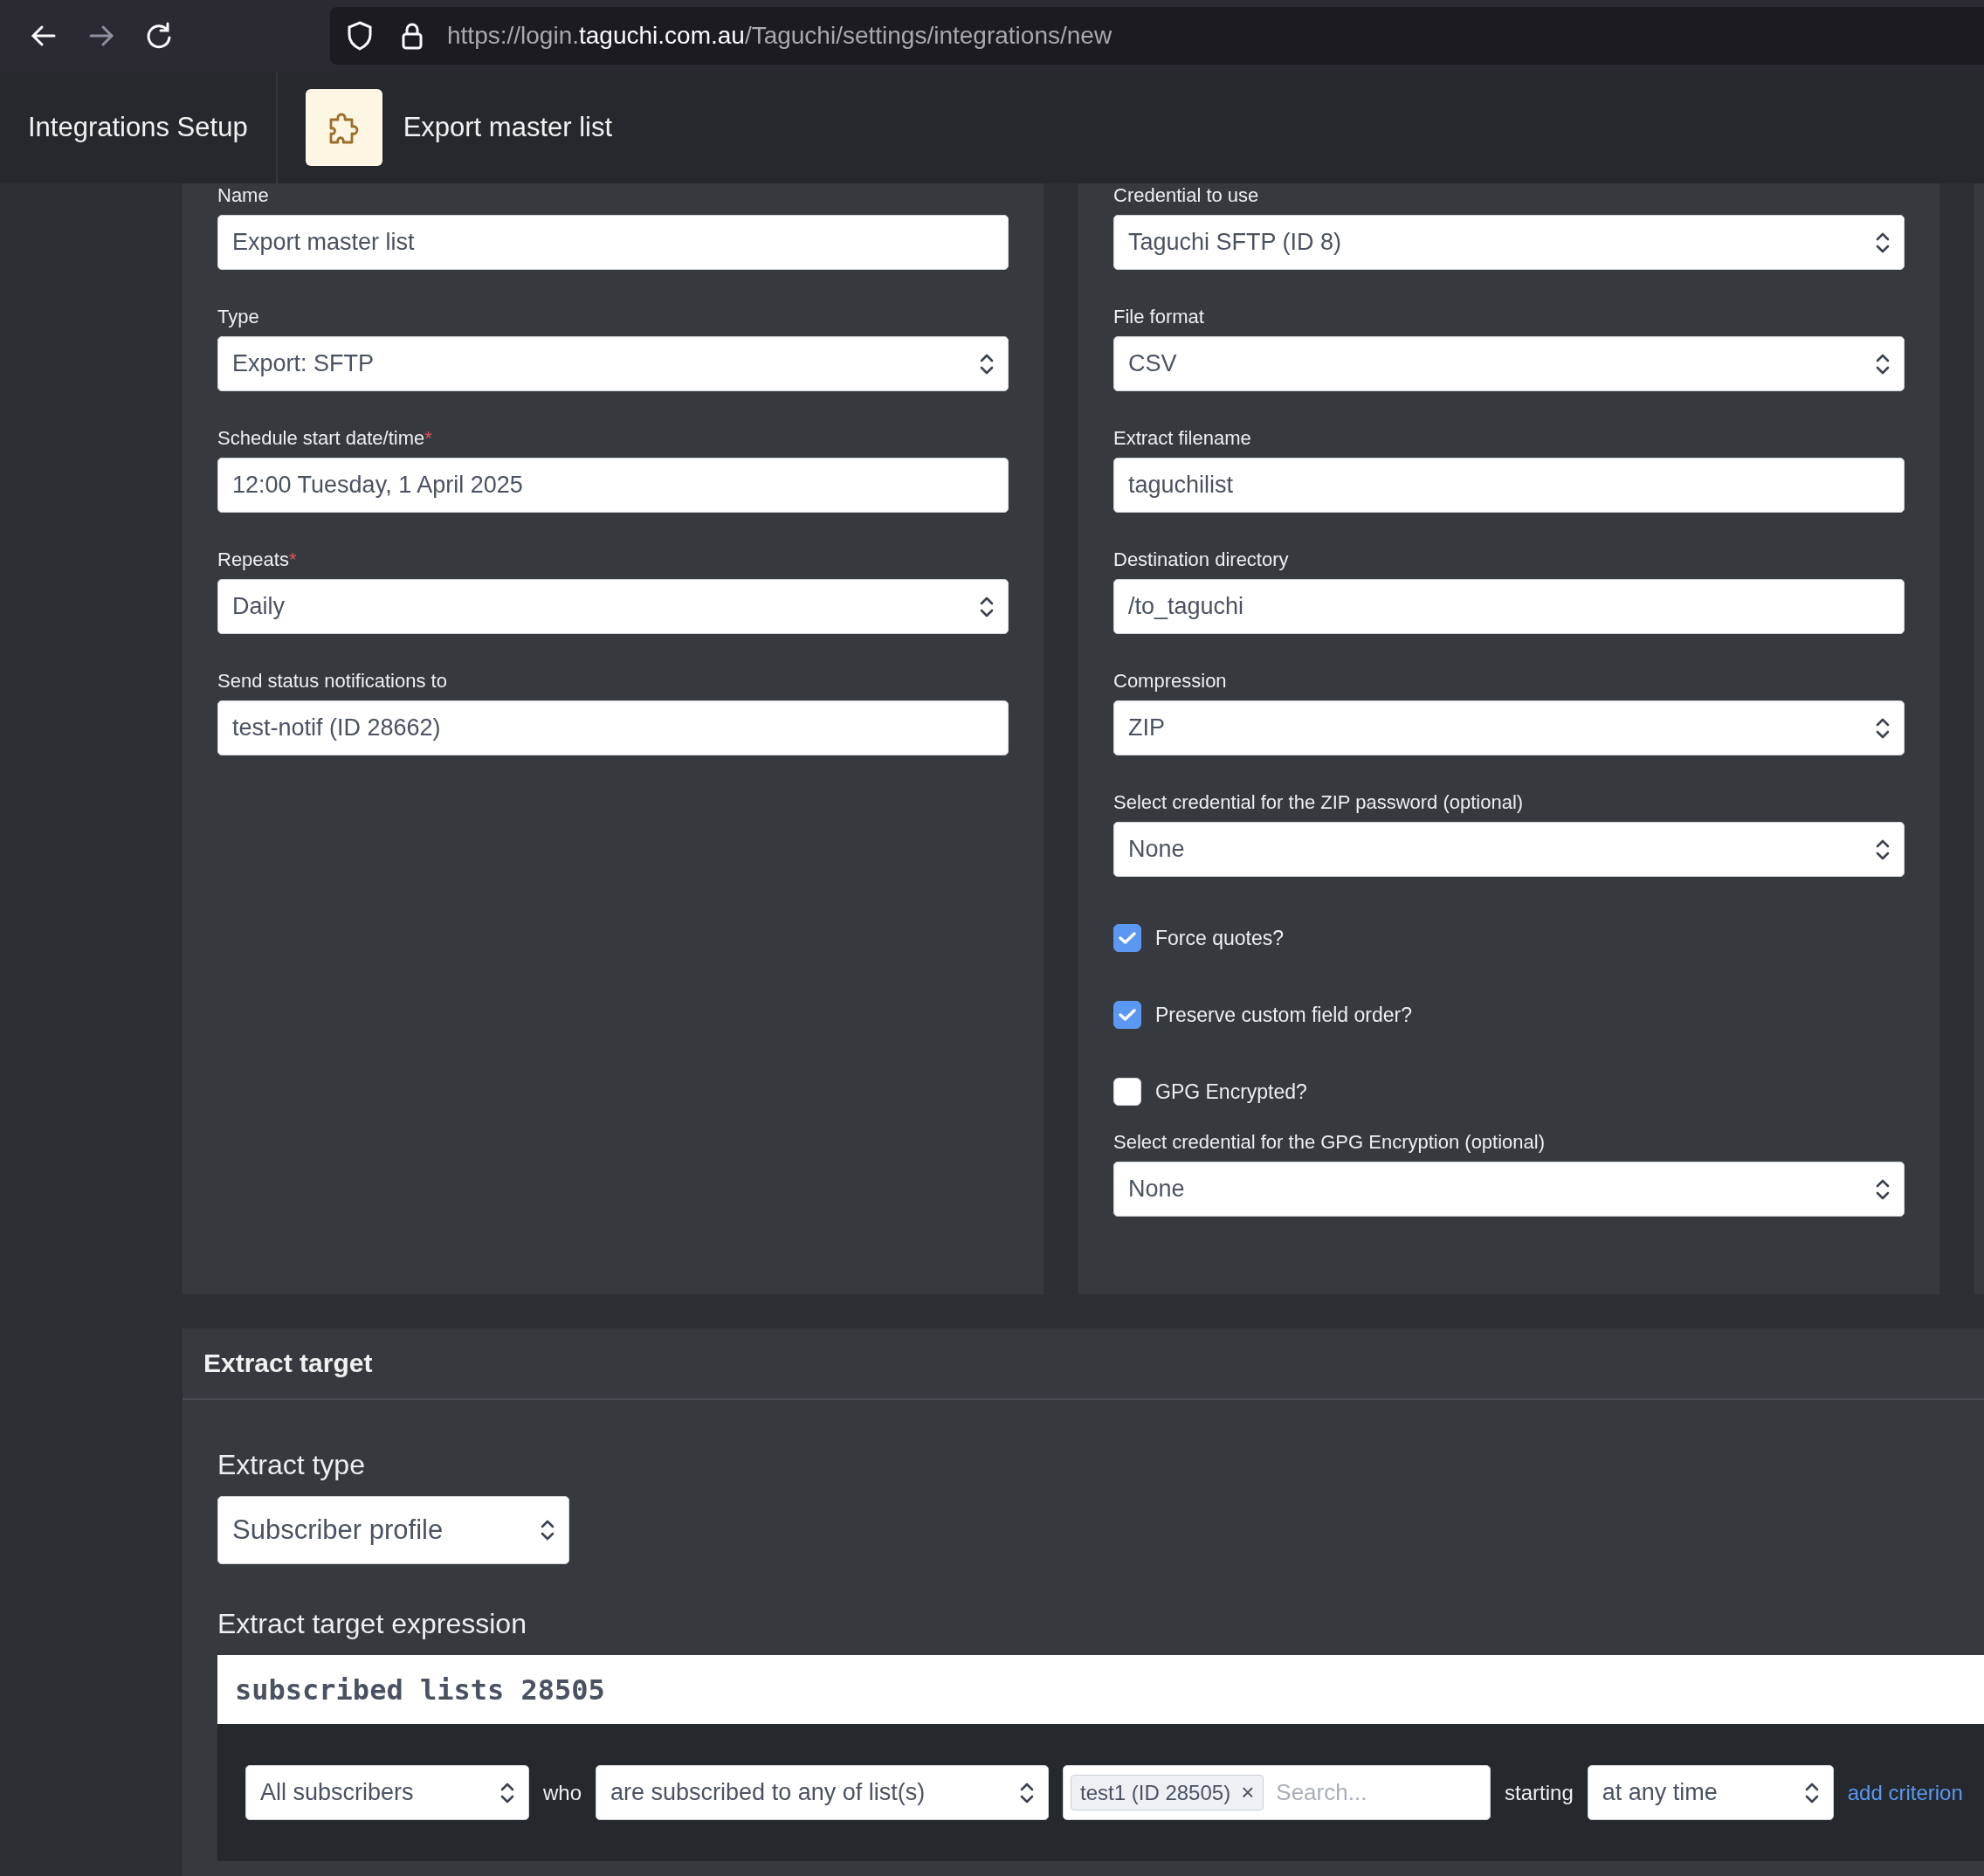  Describe the element at coordinates (823, 1792) in the screenshot. I see `select-field: are subscribed to any of list(s)` at that location.